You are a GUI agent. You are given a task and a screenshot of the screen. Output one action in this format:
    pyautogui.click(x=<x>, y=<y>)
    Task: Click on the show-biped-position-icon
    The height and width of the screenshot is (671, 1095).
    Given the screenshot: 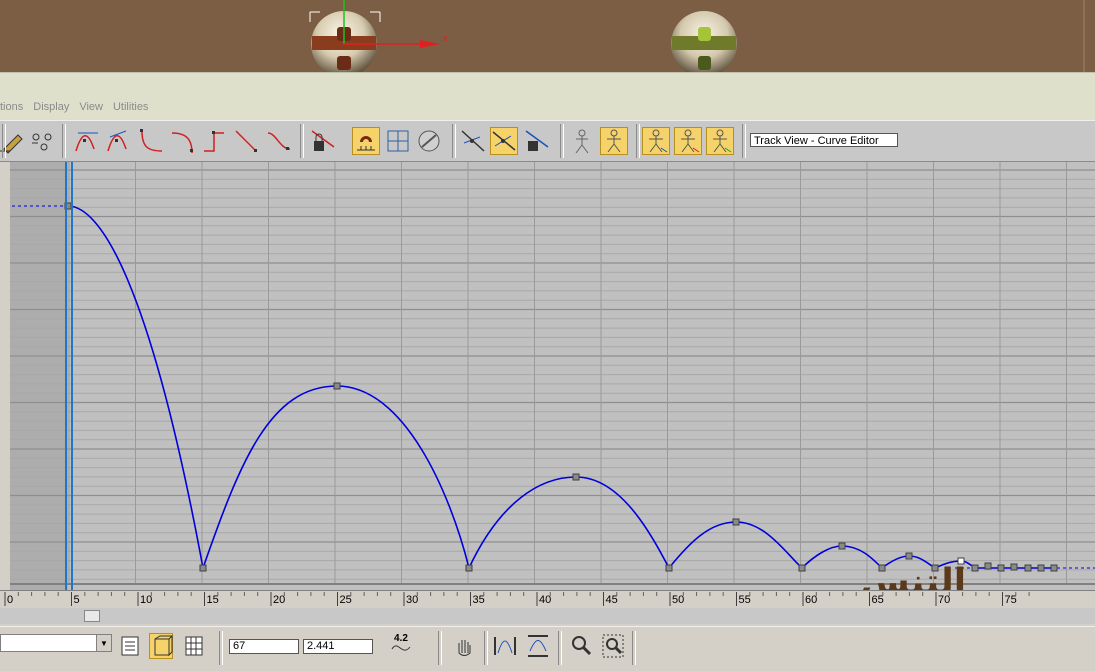 What is the action you would take?
    pyautogui.click(x=614, y=141)
    